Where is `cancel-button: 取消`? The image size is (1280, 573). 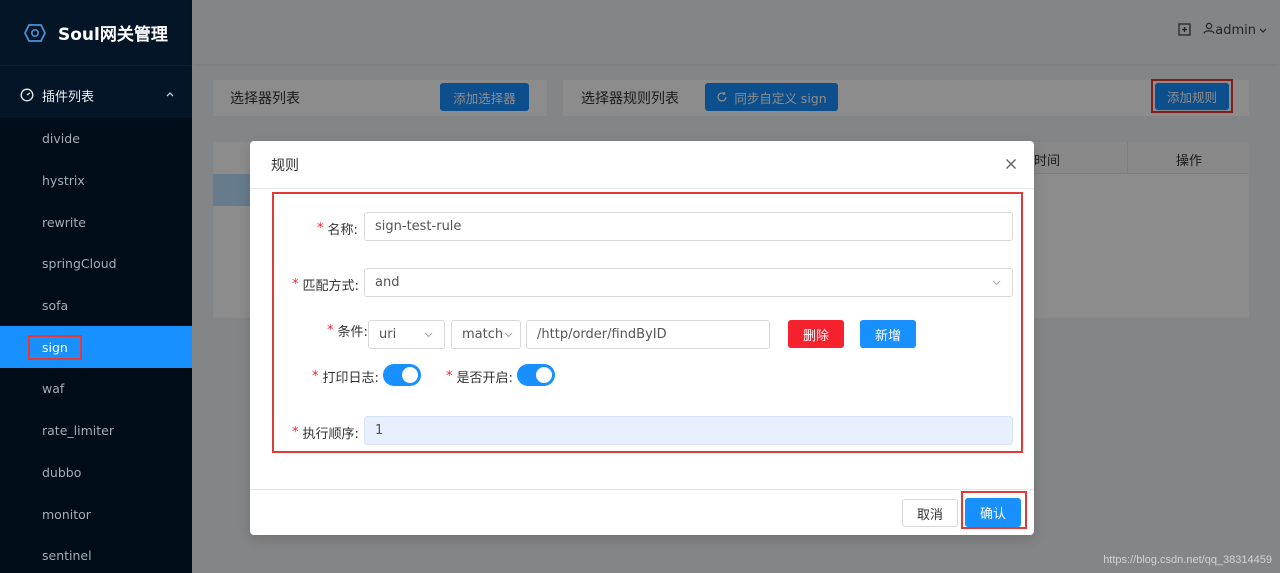 cancel-button: 取消 is located at coordinates (930, 513).